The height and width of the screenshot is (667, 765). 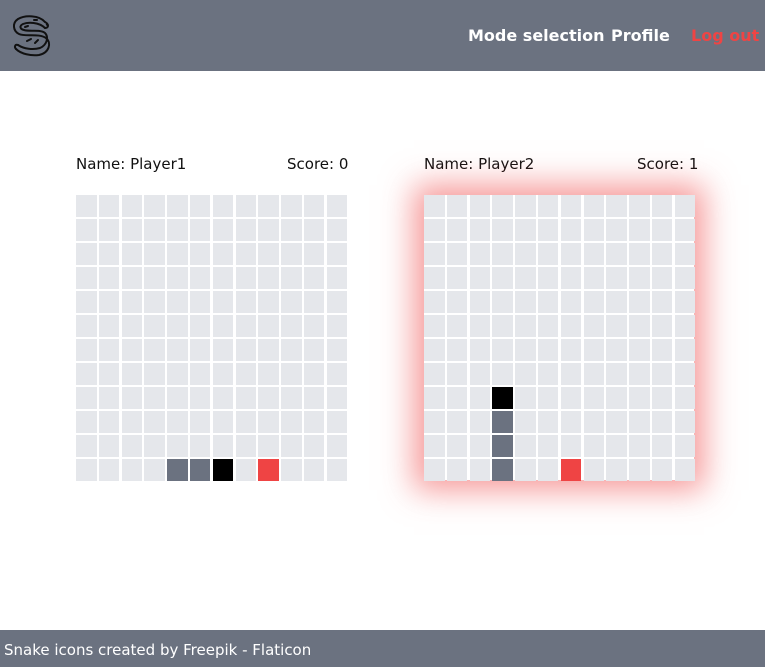 I want to click on snake-icon, so click(x=32, y=35).